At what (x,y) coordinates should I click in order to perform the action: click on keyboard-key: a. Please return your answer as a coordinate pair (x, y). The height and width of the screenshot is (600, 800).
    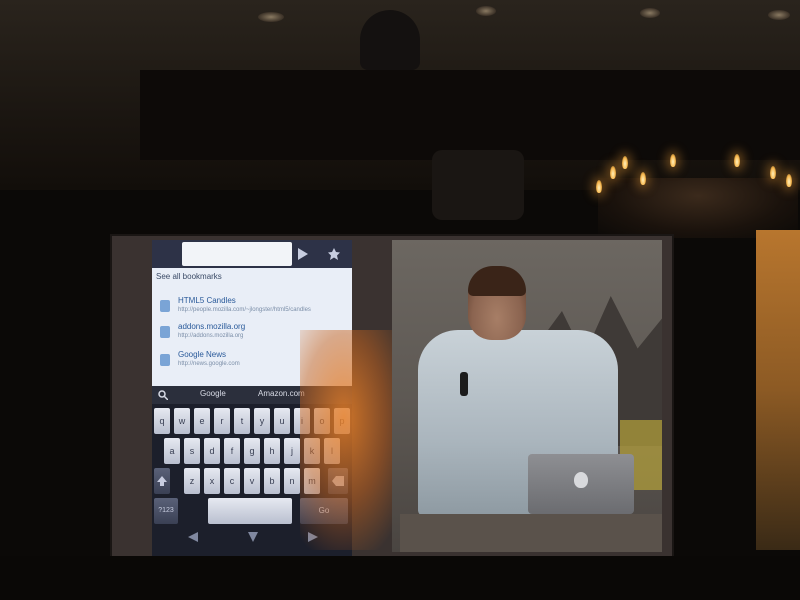
    Looking at the image, I should click on (172, 451).